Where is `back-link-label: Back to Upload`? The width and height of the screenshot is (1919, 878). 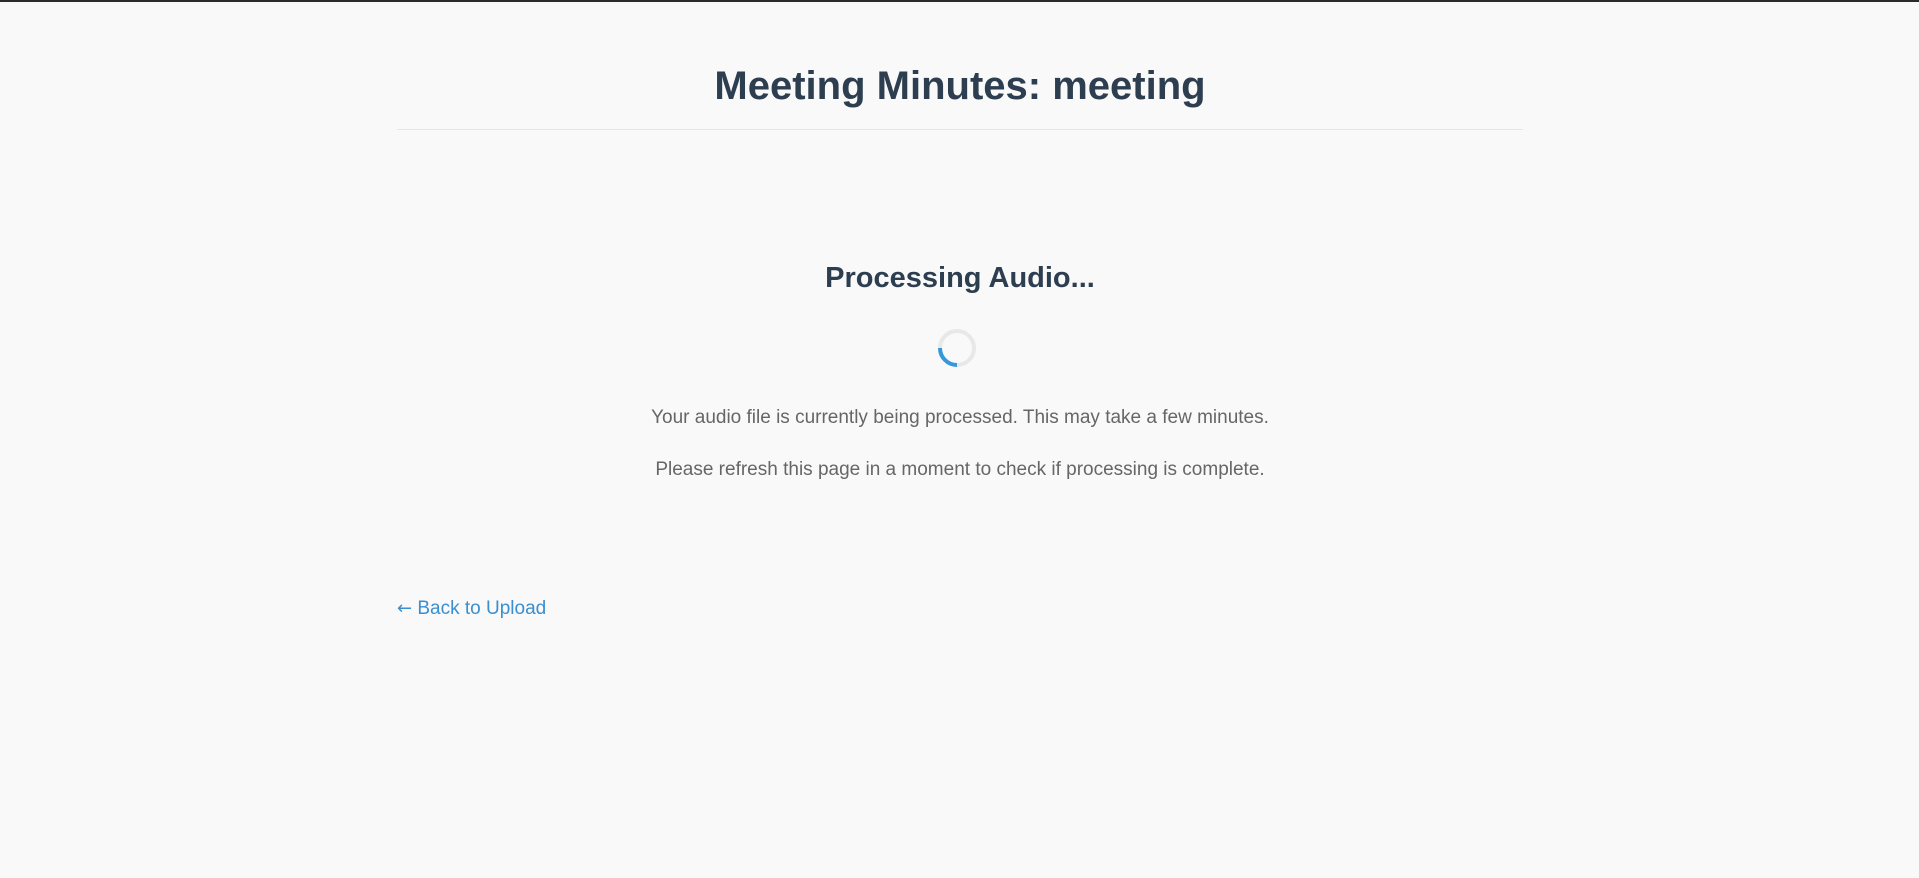 back-link-label: Back to Upload is located at coordinates (482, 608).